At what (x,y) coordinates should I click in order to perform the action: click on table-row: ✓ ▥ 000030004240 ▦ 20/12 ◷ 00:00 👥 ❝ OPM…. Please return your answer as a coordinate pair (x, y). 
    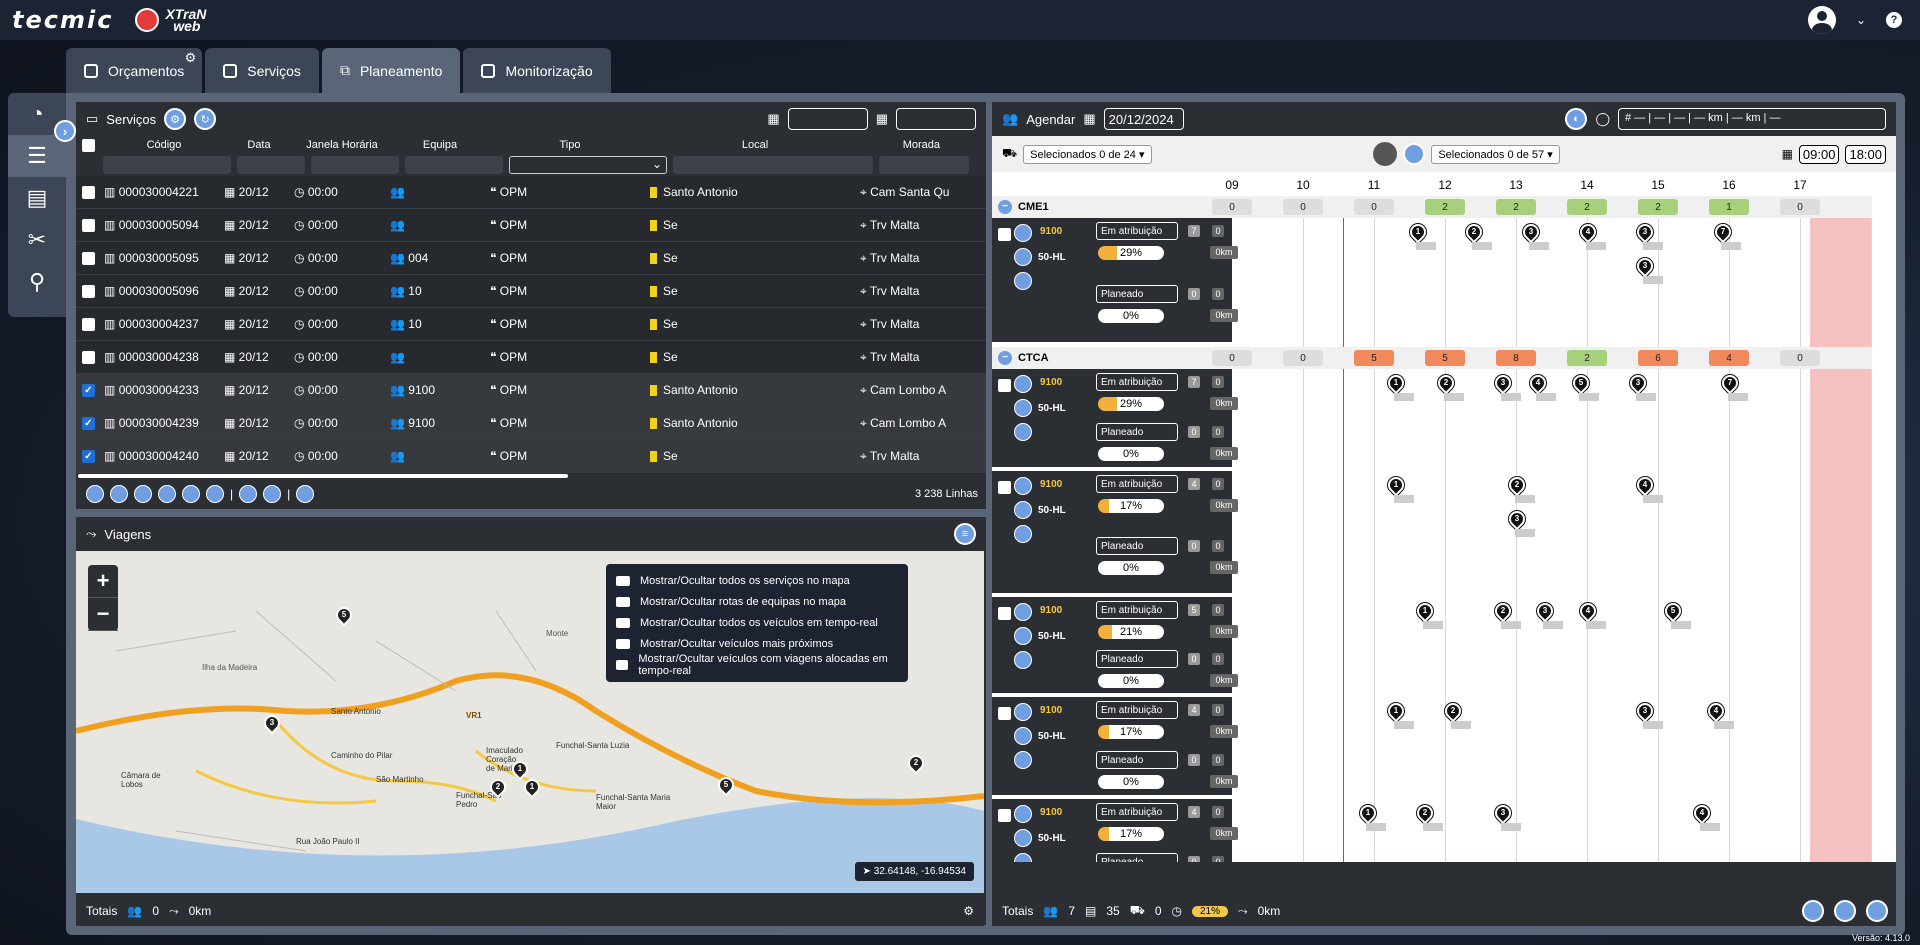
    Looking at the image, I should click on (531, 456).